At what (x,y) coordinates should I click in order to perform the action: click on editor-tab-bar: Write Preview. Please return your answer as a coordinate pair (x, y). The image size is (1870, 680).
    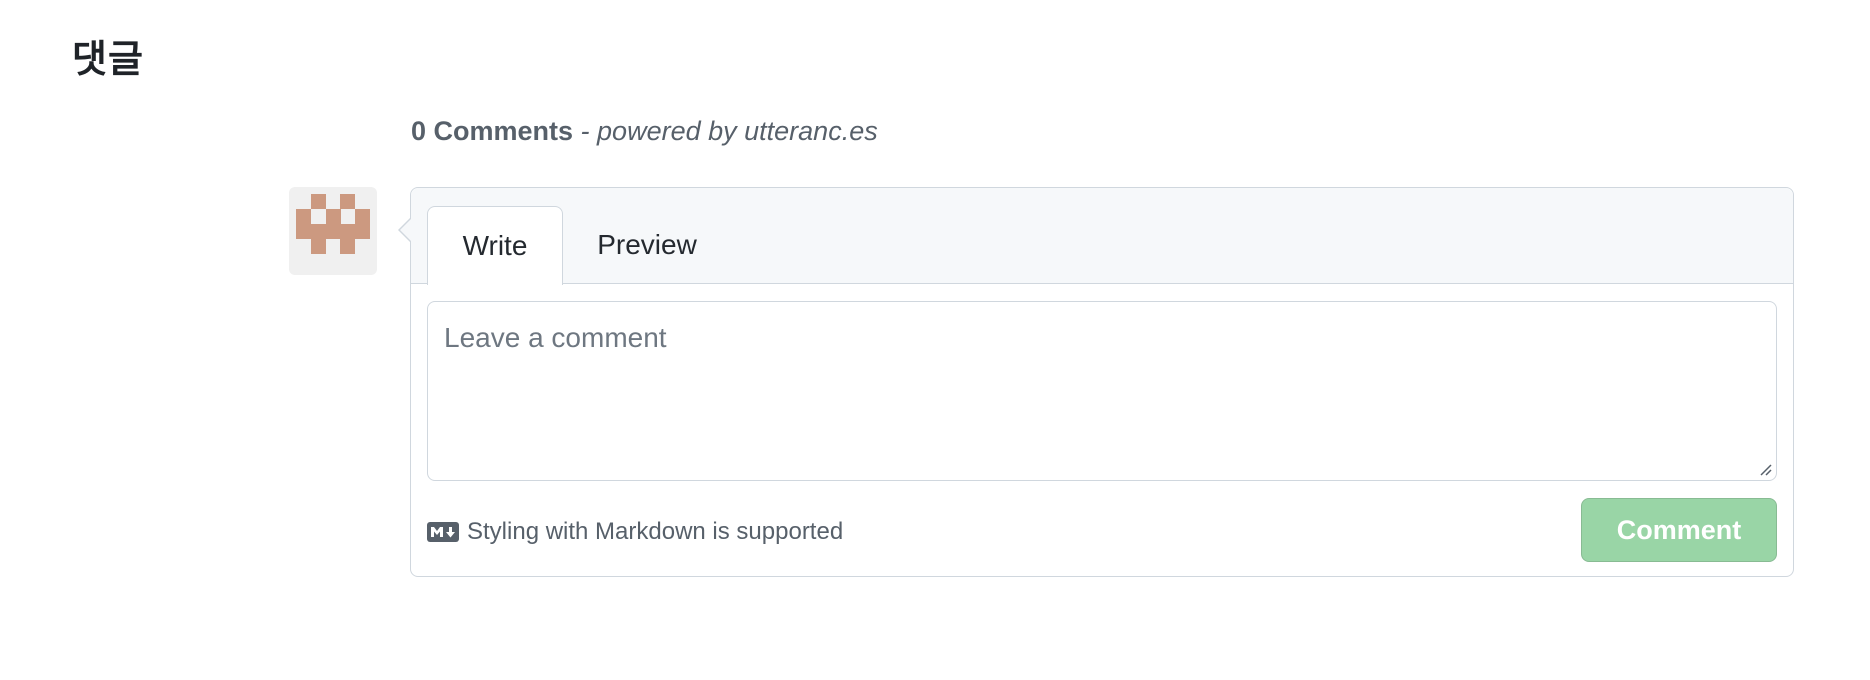
    Looking at the image, I should click on (1102, 236).